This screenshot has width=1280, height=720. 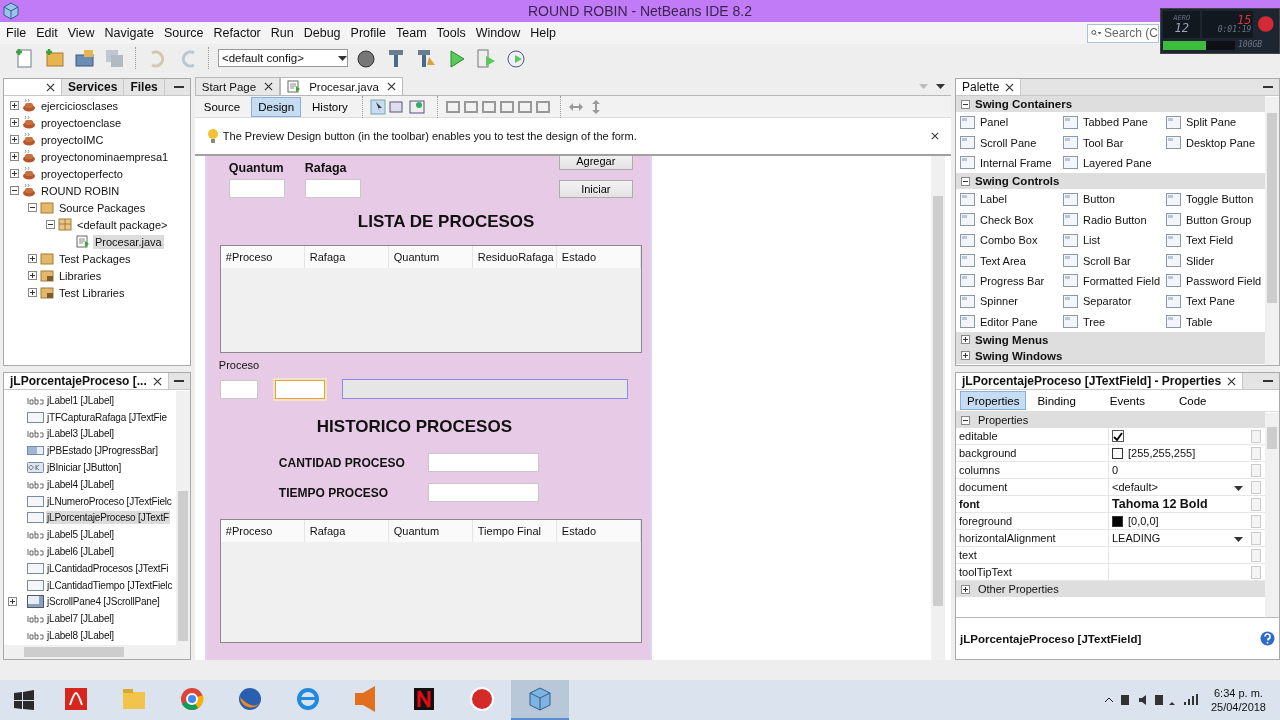 I want to click on component-item: jLNumeroProceso [JTextFielc, so click(x=109, y=501).